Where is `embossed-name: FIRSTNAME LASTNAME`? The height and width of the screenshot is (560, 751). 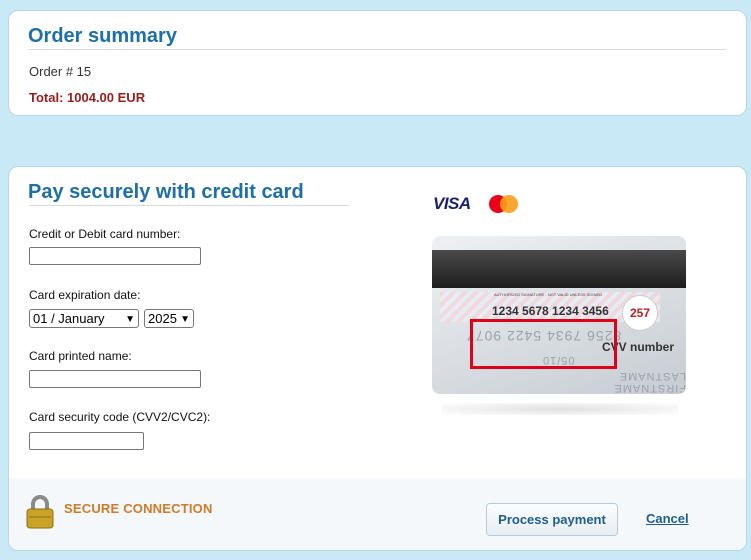 embossed-name: FIRSTNAME LASTNAME is located at coordinates (649, 382).